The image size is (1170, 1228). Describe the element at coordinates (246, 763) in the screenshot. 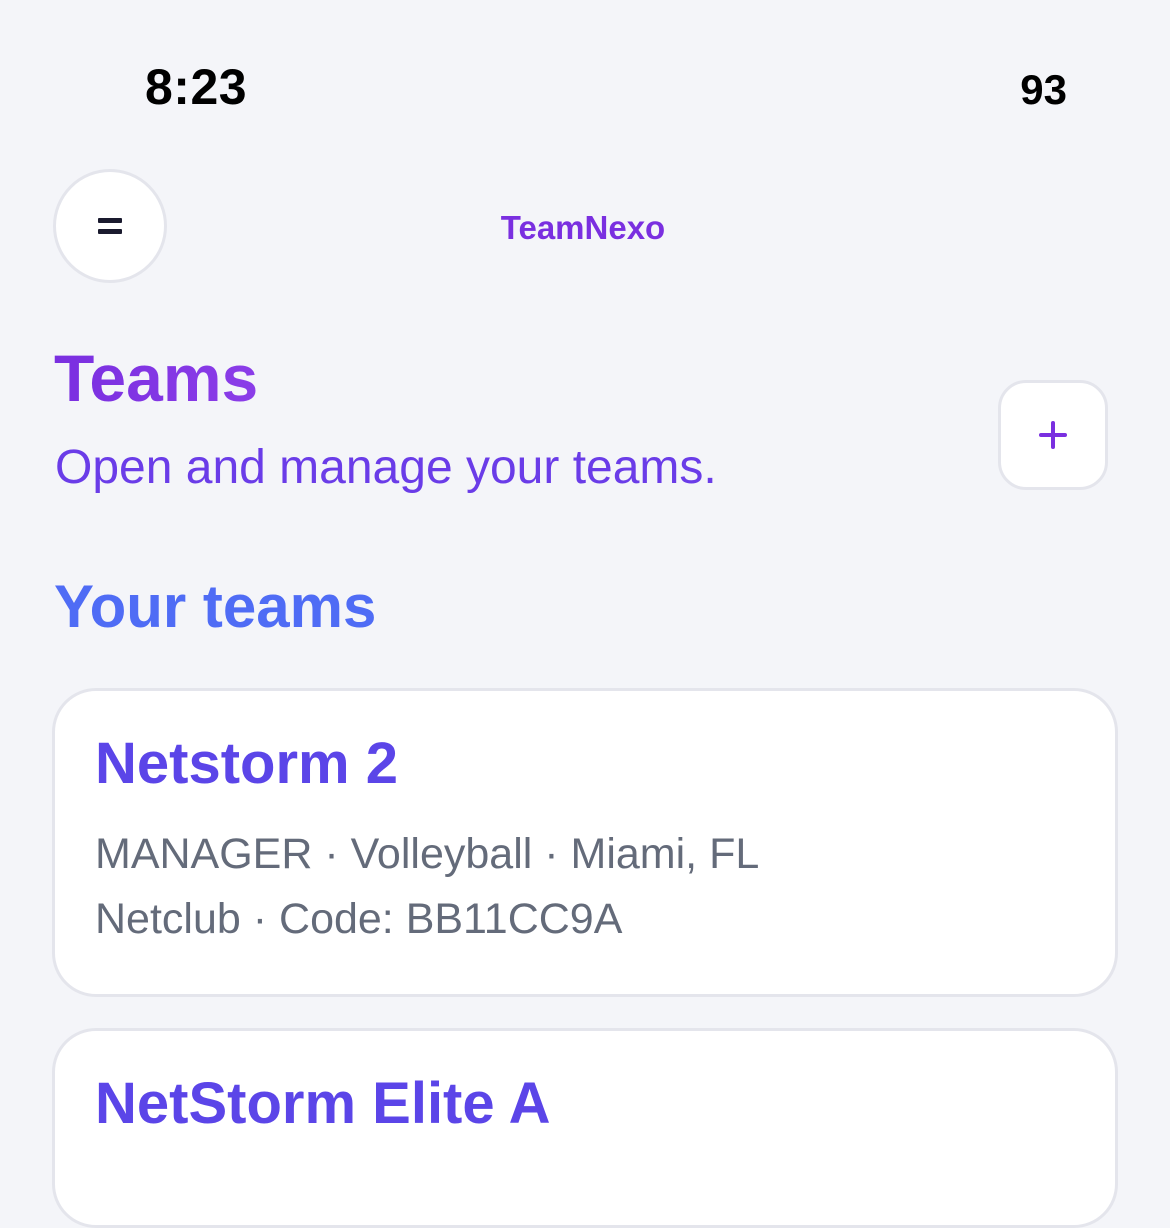

I see `team-name: Netstorm 2` at that location.